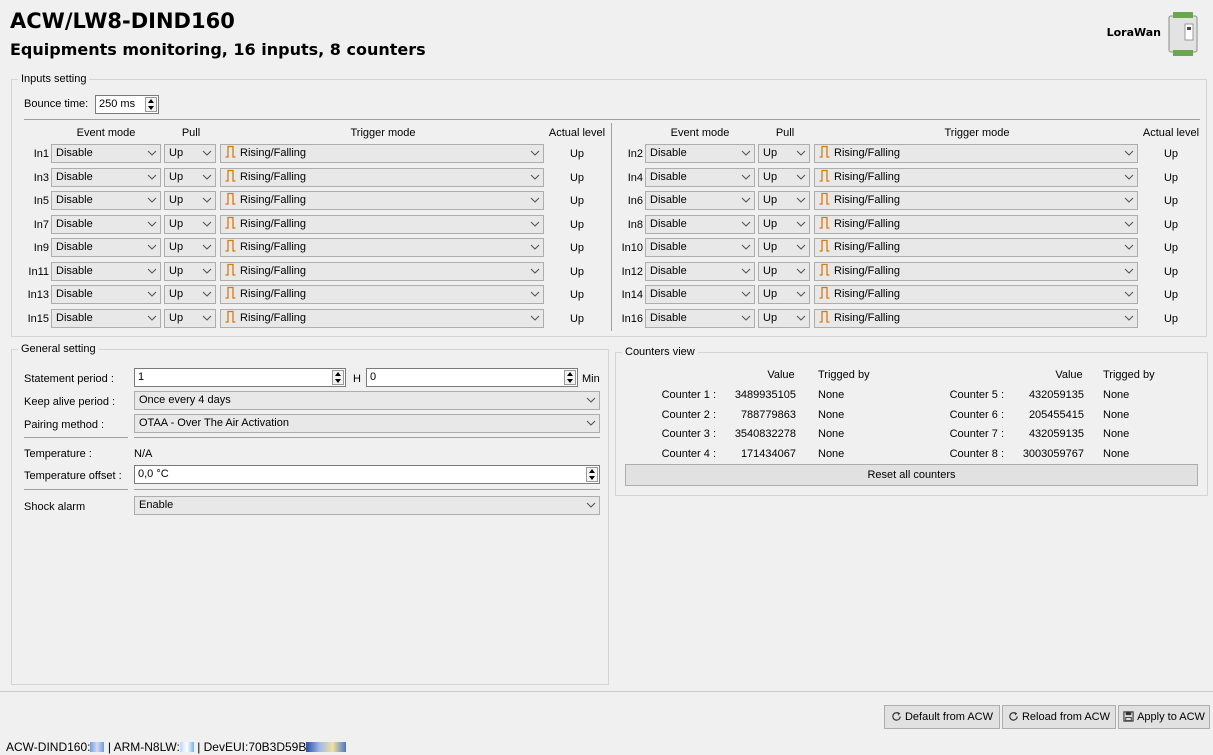 Image resolution: width=1213 pixels, height=755 pixels. Describe the element at coordinates (240, 377) in the screenshot. I see `statement-hours-spinbox: 1` at that location.